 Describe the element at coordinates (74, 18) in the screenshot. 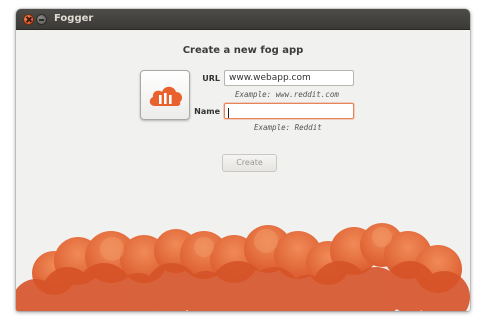

I see `window-title: Fogger` at that location.